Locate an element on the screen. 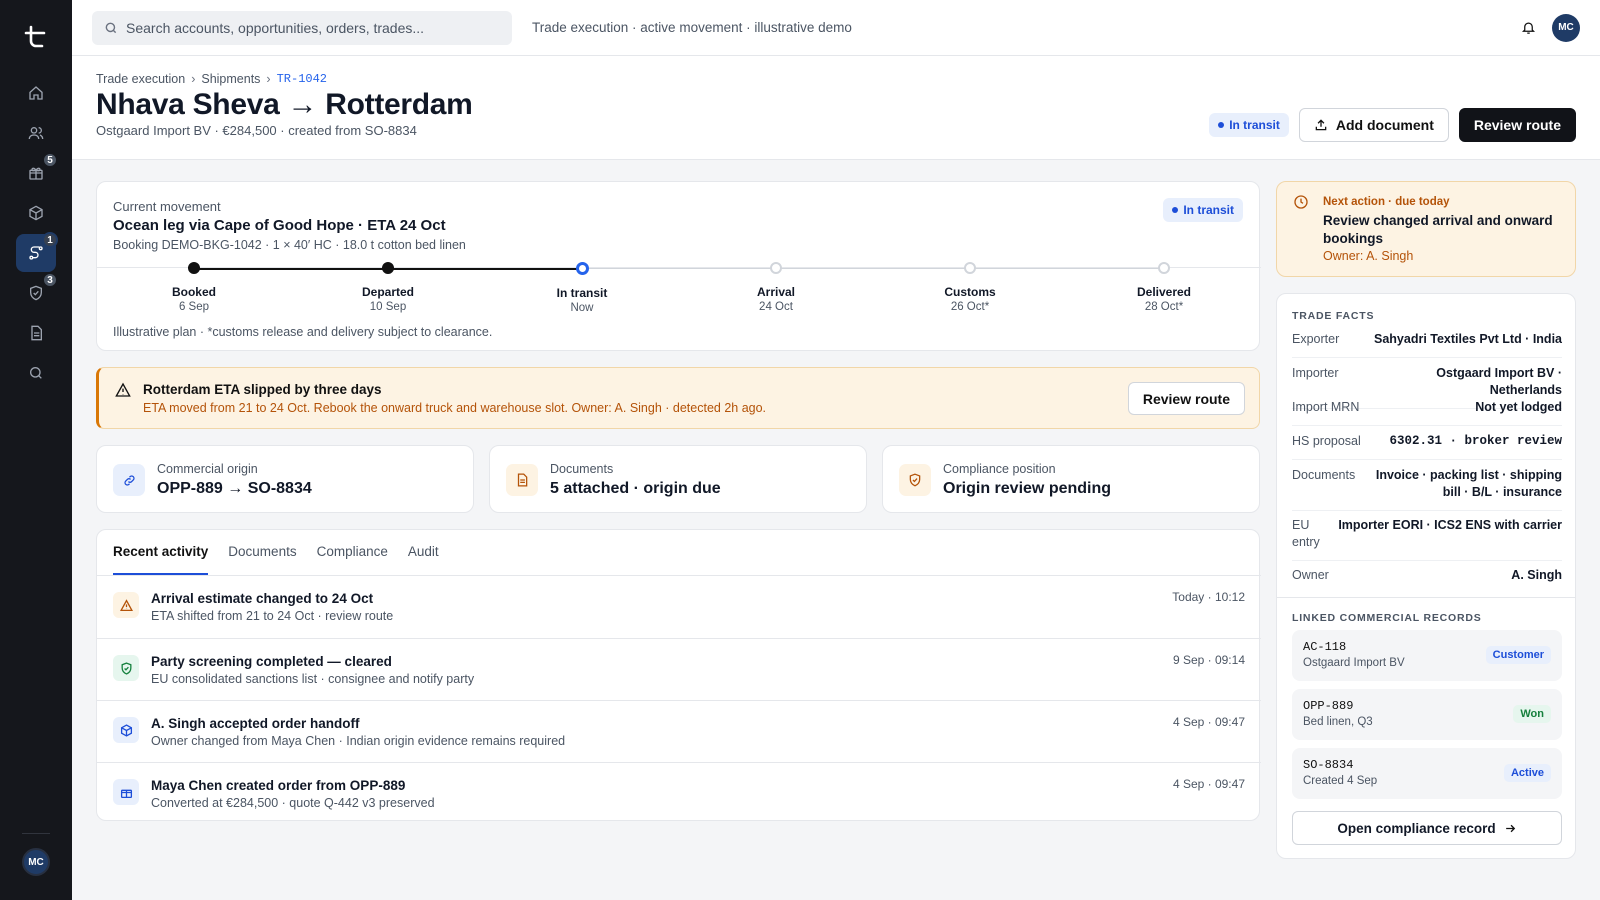  tab-audit: Audit is located at coordinates (423, 552).